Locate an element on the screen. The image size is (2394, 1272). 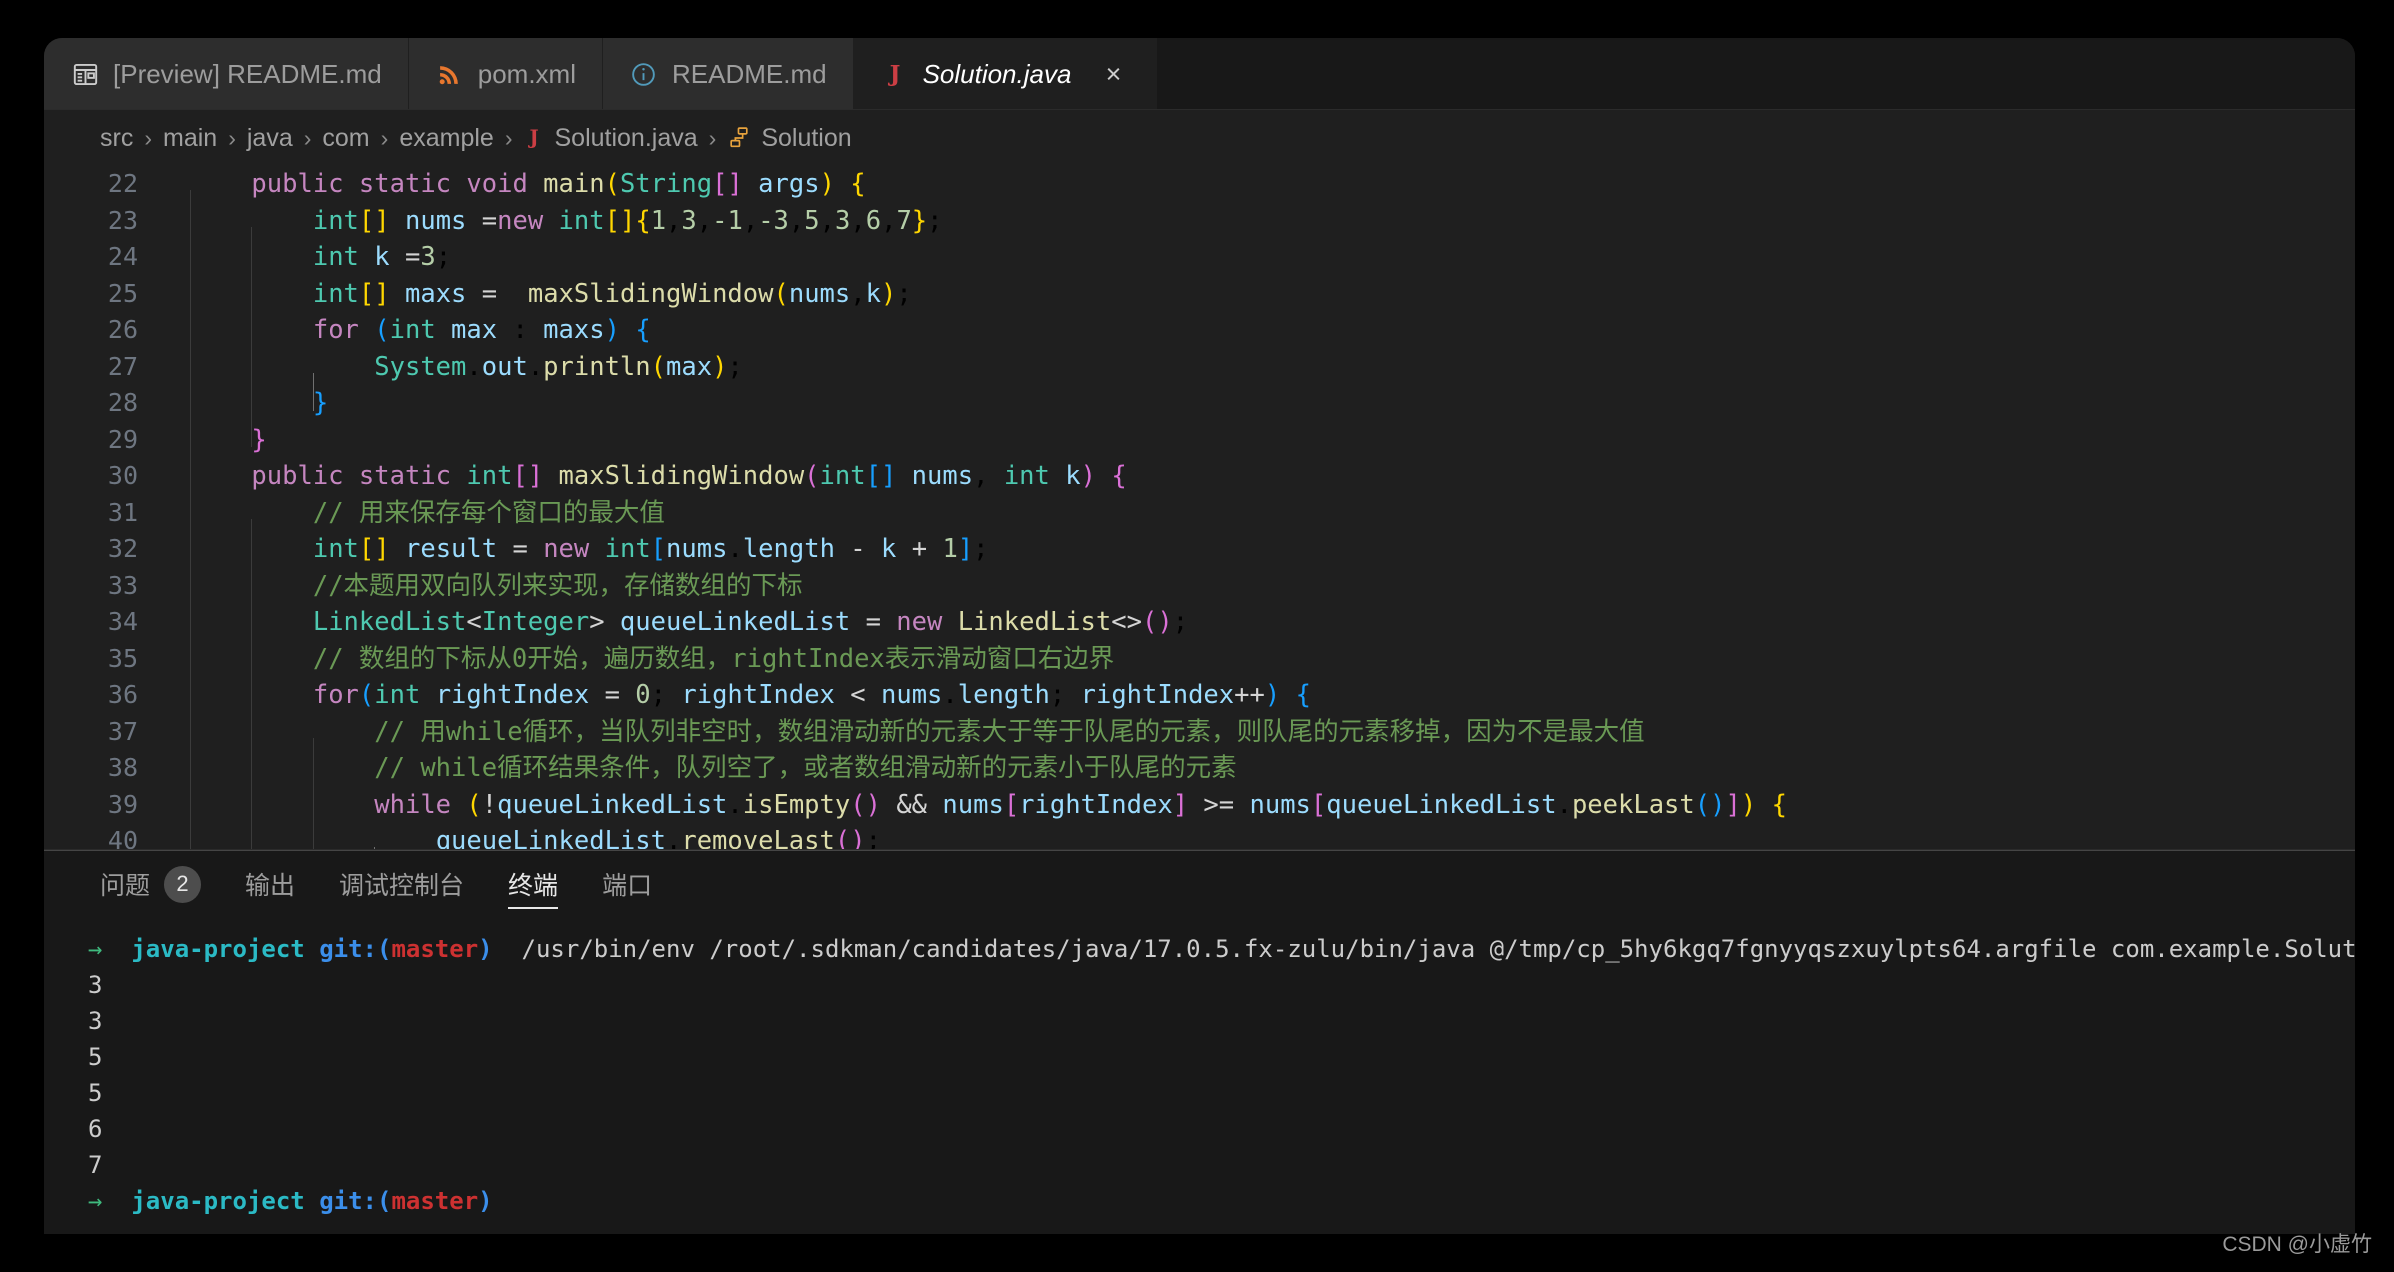
line-number: 22 is located at coordinates (122, 183).